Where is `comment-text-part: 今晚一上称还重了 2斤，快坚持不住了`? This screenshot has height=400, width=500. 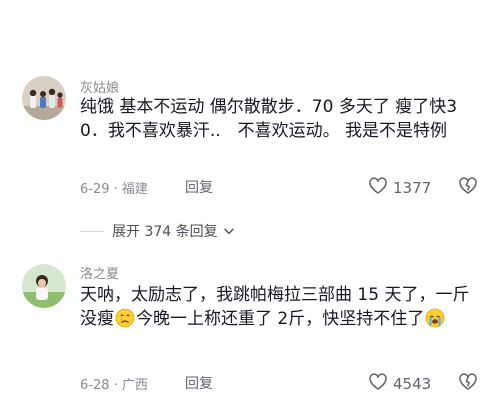
comment-text-part: 今晚一上称还重了 2斤，快坚持不住了 is located at coordinates (280, 319).